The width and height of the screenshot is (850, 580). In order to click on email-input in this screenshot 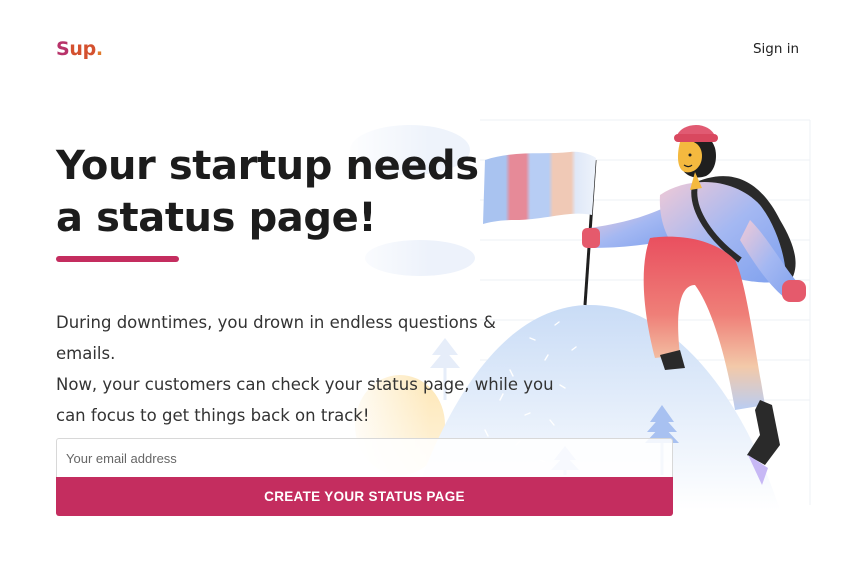, I will do `click(364, 458)`.